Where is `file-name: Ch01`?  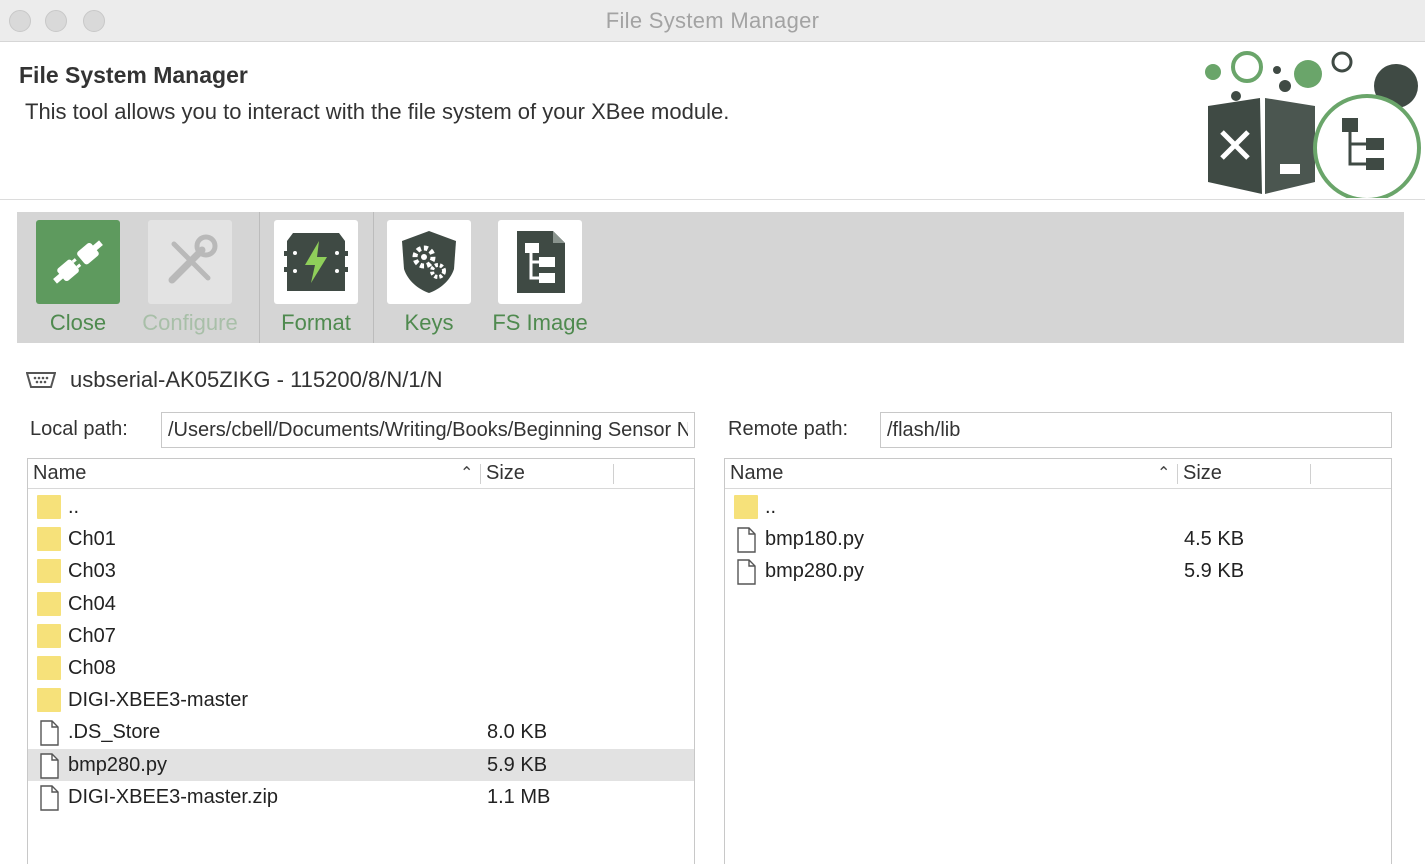 file-name: Ch01 is located at coordinates (92, 539).